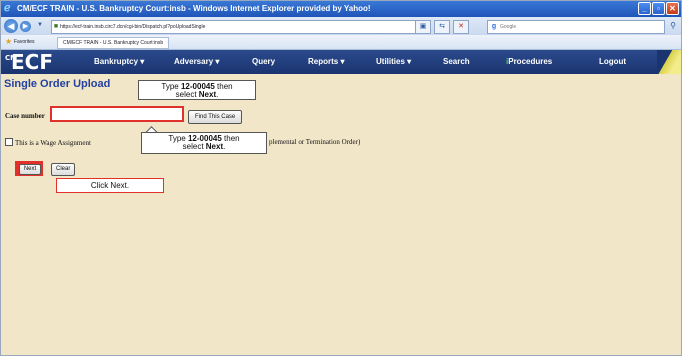 The width and height of the screenshot is (682, 356). I want to click on menu-logout: Logout, so click(612, 61).